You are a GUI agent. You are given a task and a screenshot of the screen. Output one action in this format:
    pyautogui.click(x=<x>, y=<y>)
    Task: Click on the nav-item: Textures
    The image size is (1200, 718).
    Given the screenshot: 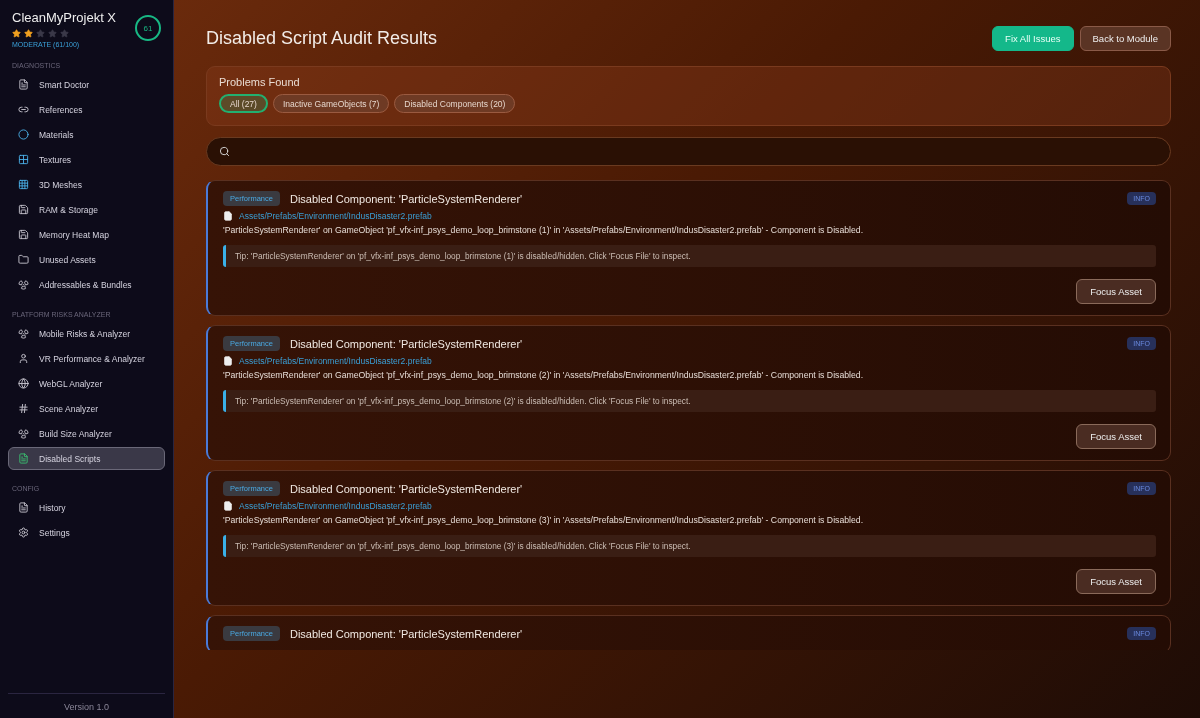 What is the action you would take?
    pyautogui.click(x=86, y=159)
    